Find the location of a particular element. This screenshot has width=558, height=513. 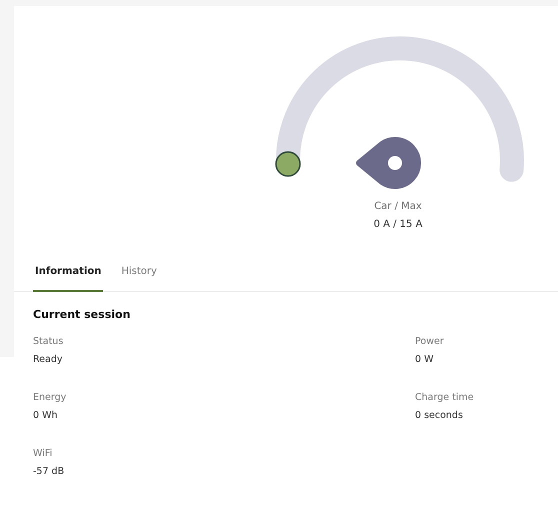

section-title: Current session is located at coordinates (82, 314).